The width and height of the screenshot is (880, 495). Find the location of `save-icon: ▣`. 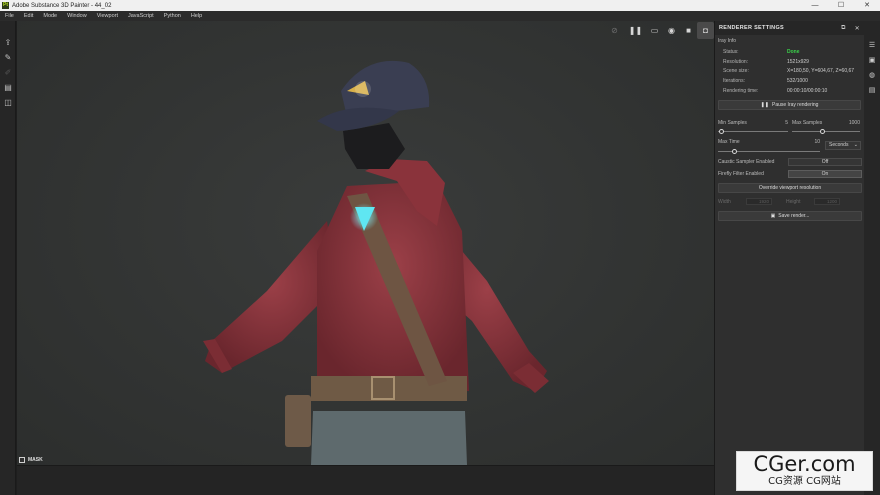

save-icon: ▣ is located at coordinates (773, 216).